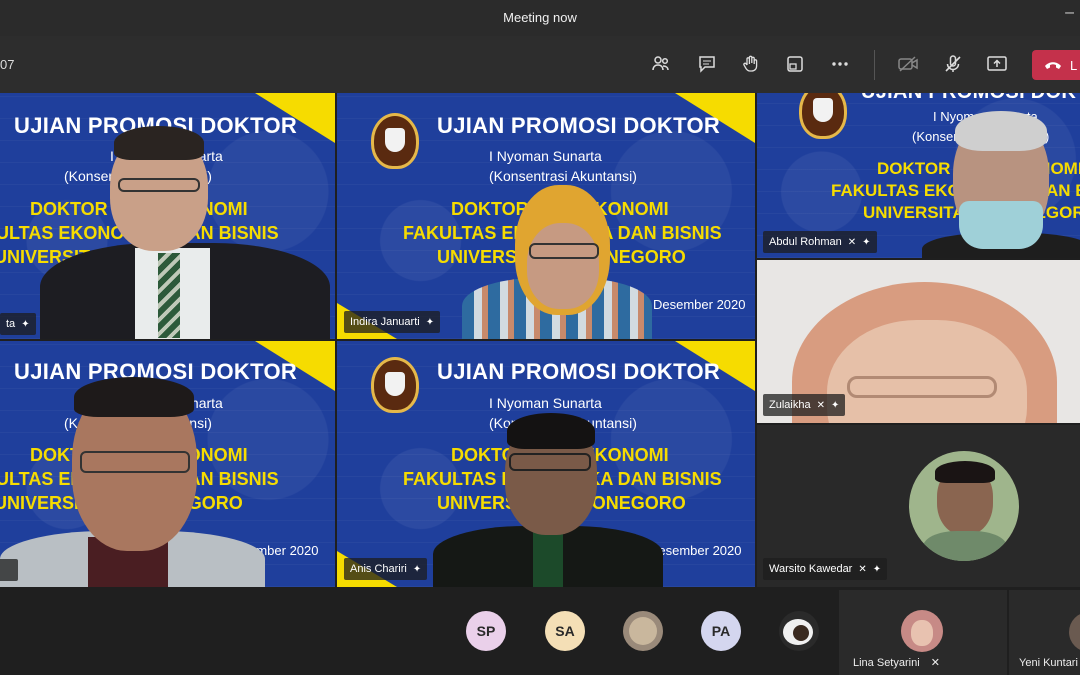  Describe the element at coordinates (11, 324) in the screenshot. I see `participant-name: ta` at that location.